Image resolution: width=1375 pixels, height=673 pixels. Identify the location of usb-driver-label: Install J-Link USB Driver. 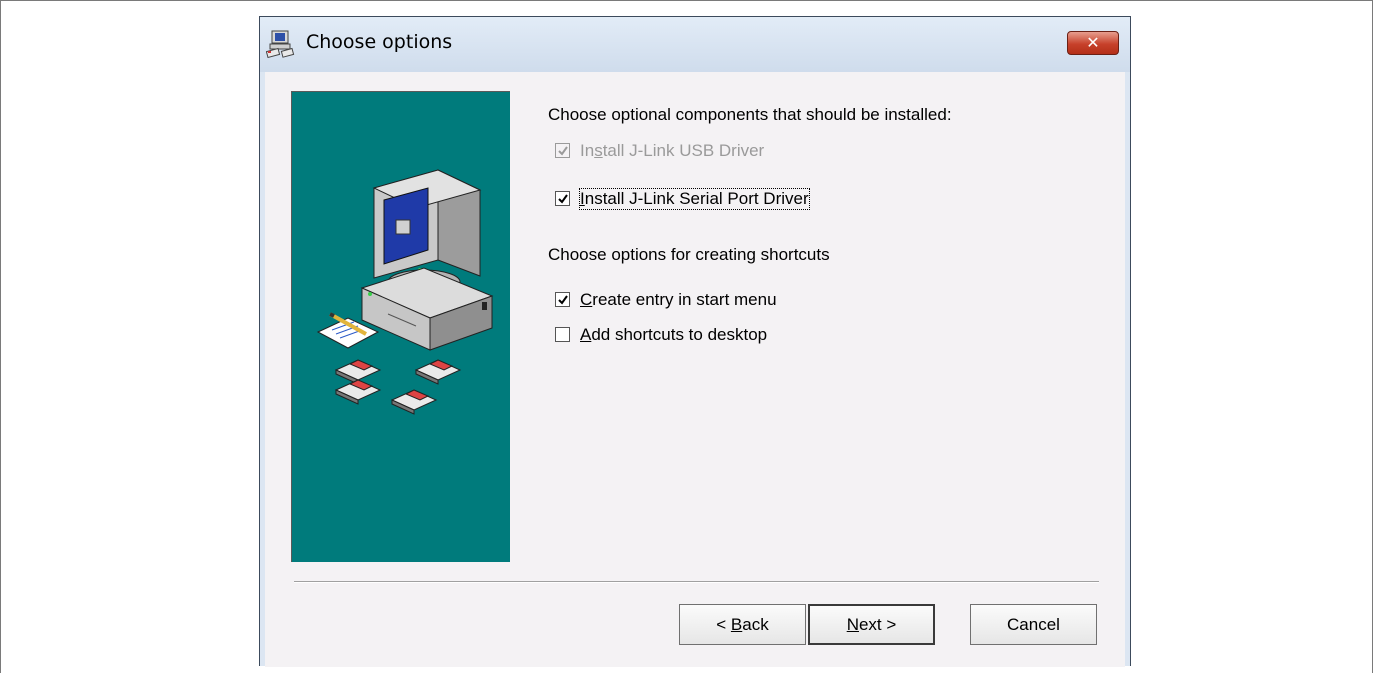
(672, 150).